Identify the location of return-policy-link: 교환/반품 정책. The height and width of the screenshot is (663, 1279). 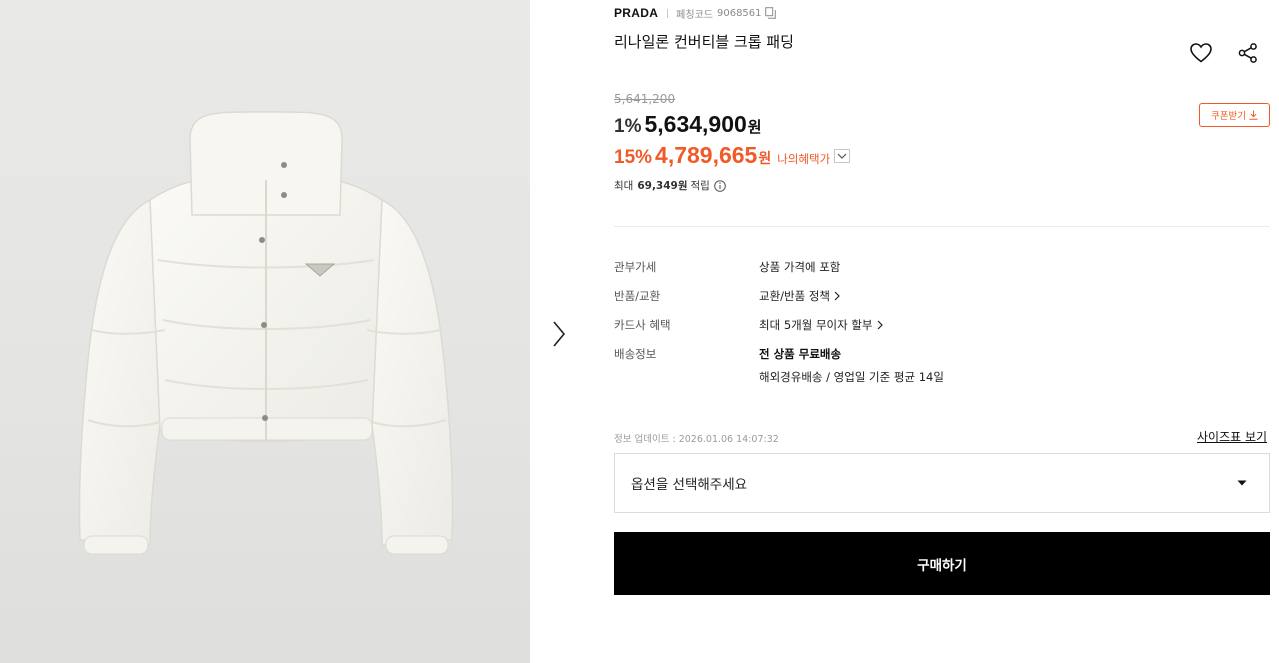
(799, 296).